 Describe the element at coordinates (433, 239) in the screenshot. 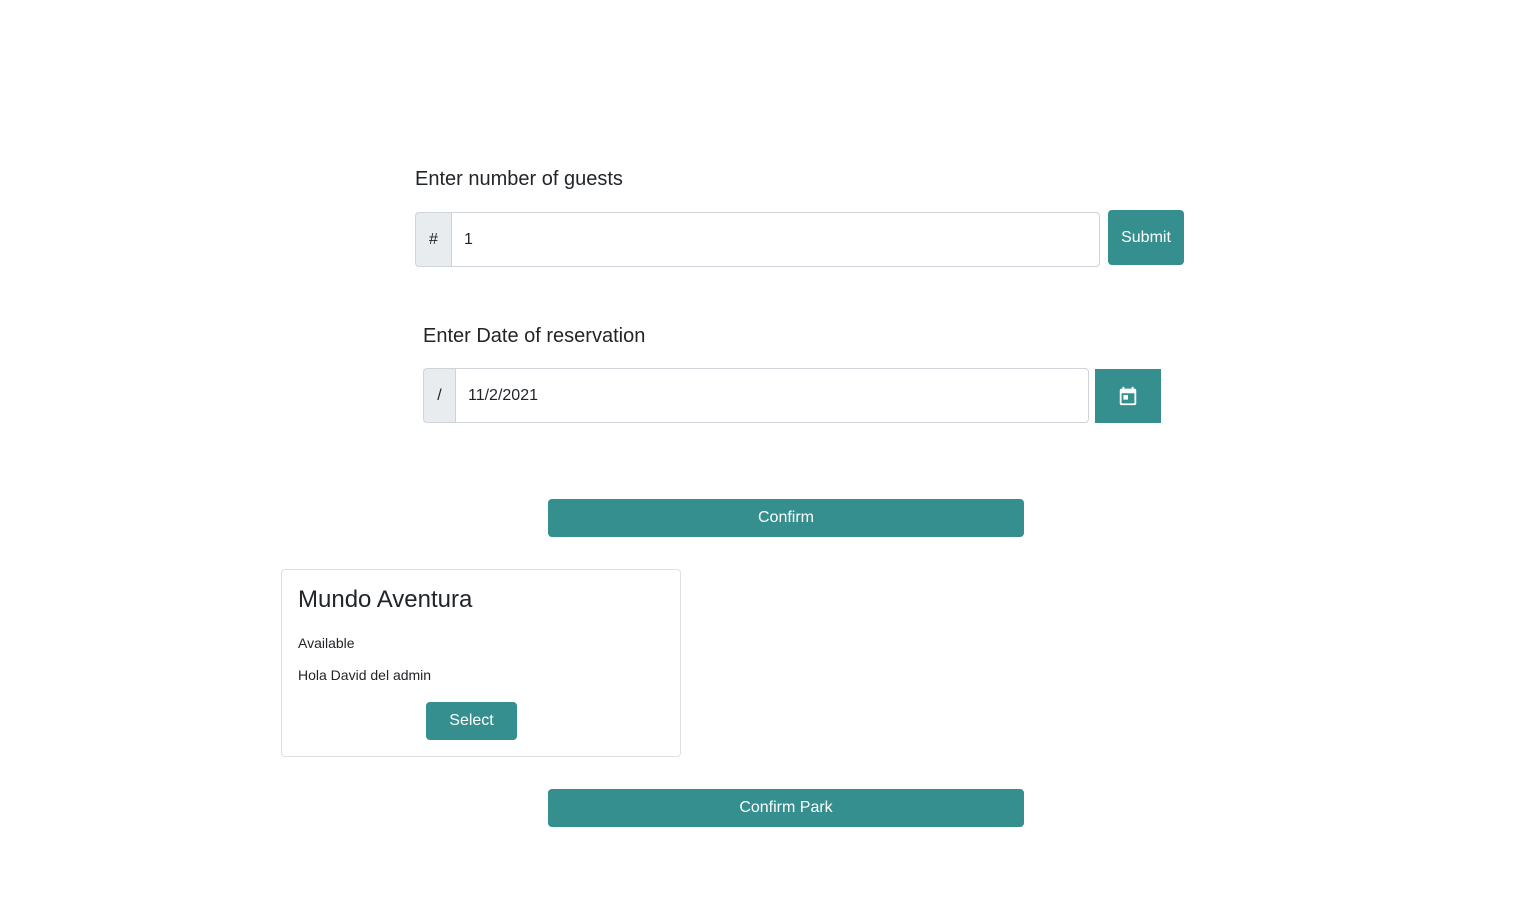

I see `hash-prefix: #` at that location.